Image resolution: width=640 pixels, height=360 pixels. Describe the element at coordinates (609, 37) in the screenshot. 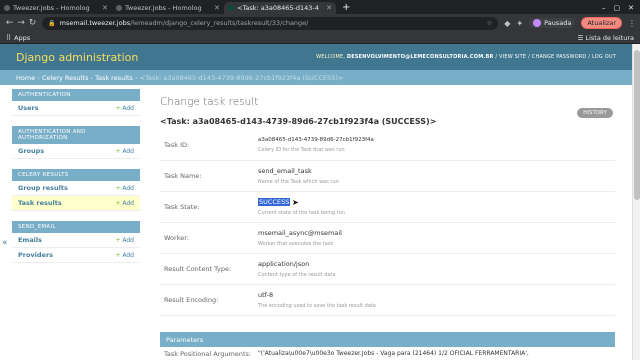

I see `reading-list-label: Lista de leitura` at that location.